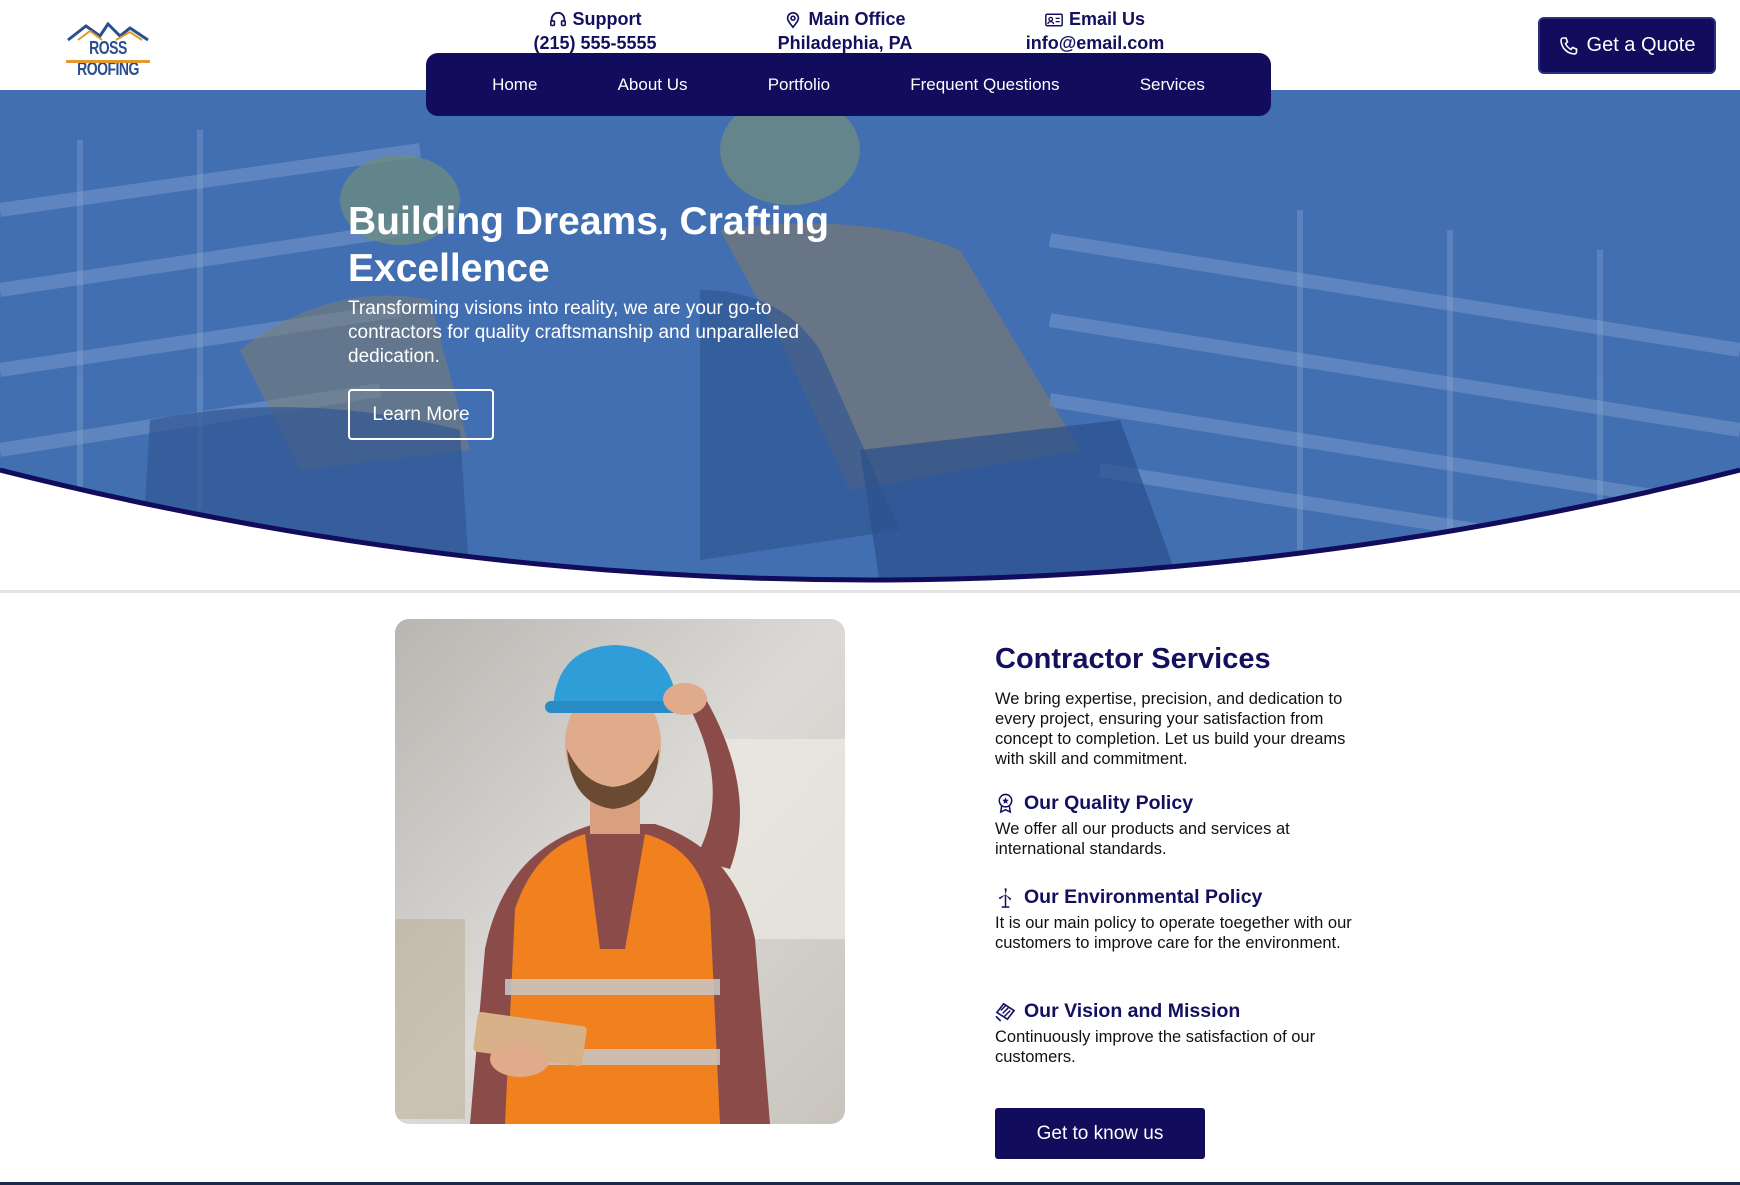 The width and height of the screenshot is (1740, 1185). What do you see at coordinates (653, 85) in the screenshot?
I see `nav-about-us: About Us` at bounding box center [653, 85].